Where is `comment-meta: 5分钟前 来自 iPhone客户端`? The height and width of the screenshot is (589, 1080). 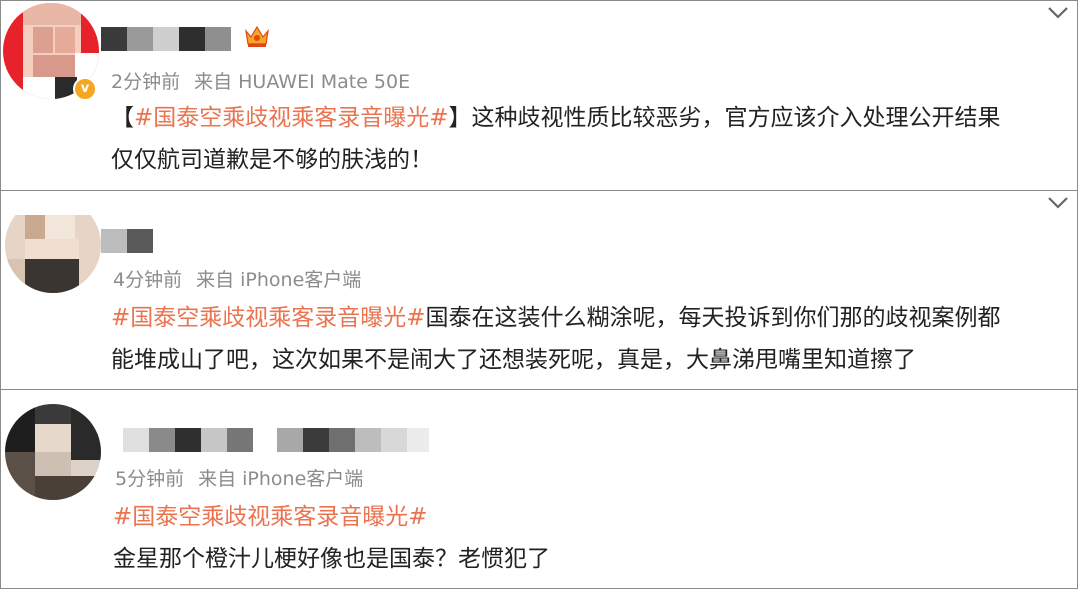
comment-meta: 5分钟前 来自 iPhone客户端 is located at coordinates (239, 477).